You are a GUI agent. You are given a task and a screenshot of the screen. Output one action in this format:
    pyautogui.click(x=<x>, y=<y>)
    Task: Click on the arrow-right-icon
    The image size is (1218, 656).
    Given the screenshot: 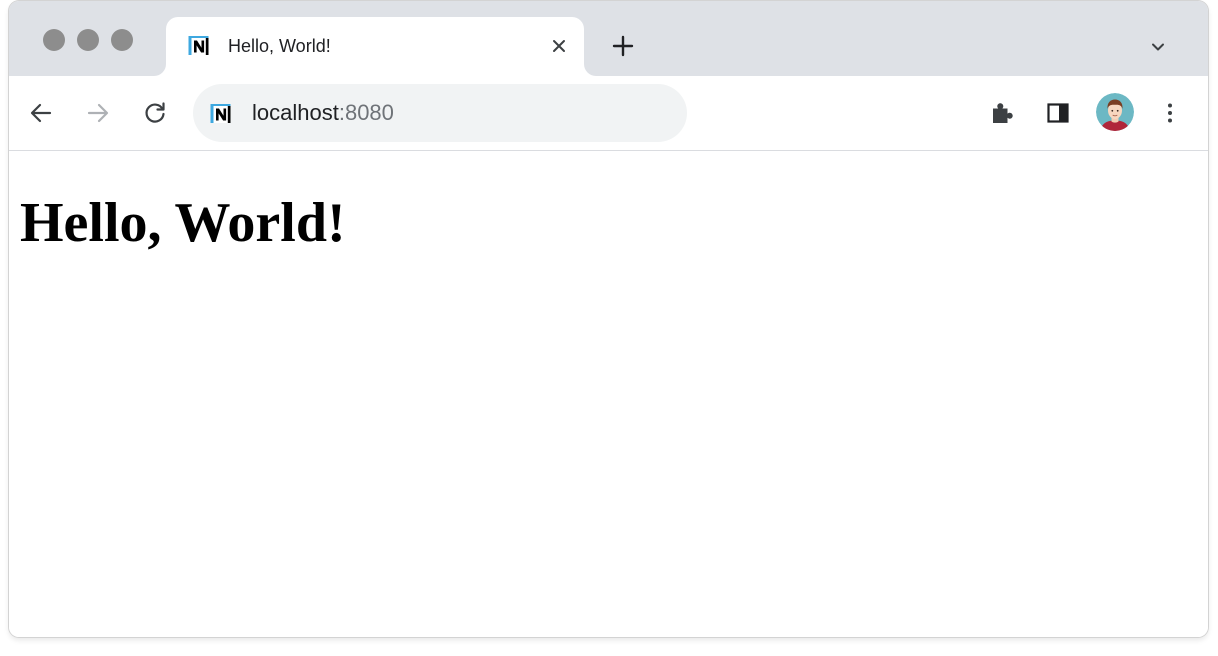 What is the action you would take?
    pyautogui.click(x=98, y=113)
    